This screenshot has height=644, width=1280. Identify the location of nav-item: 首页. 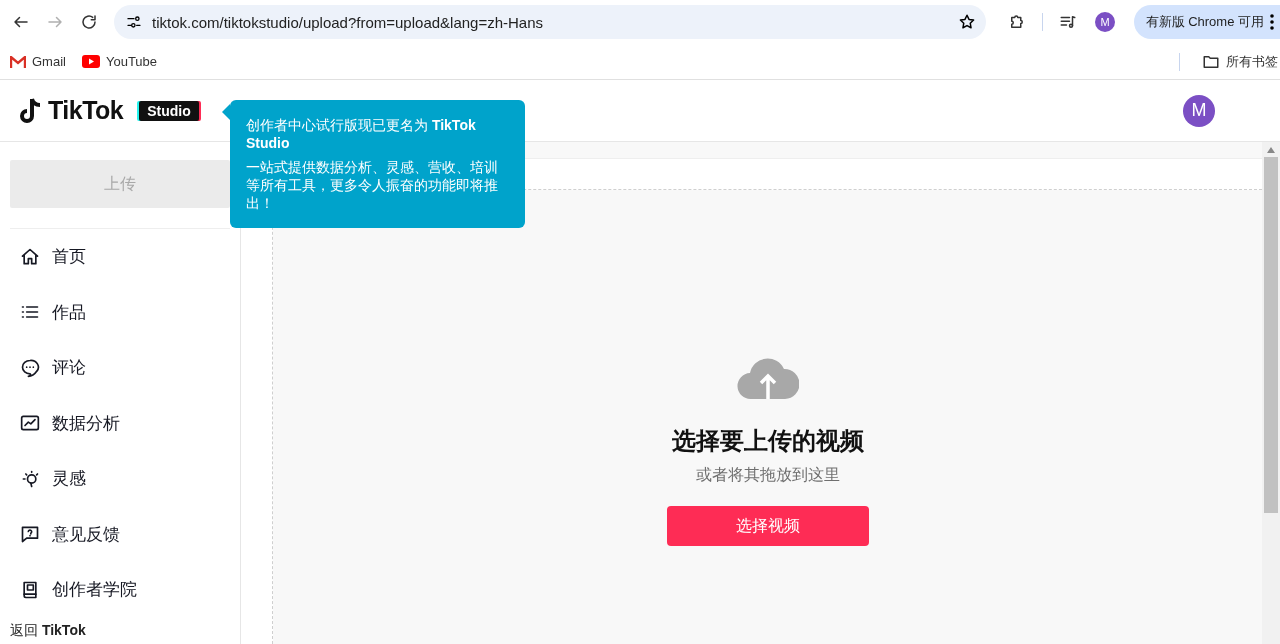
(120, 257).